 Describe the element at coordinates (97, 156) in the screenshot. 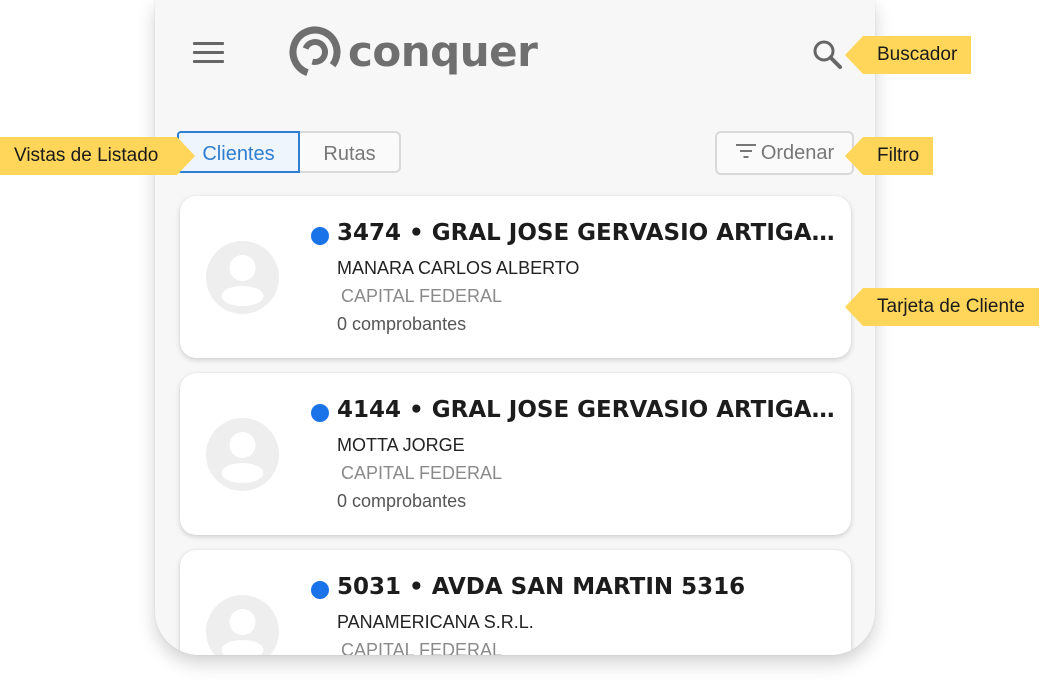

I see `callout-list-views: Vistas de Listado` at that location.